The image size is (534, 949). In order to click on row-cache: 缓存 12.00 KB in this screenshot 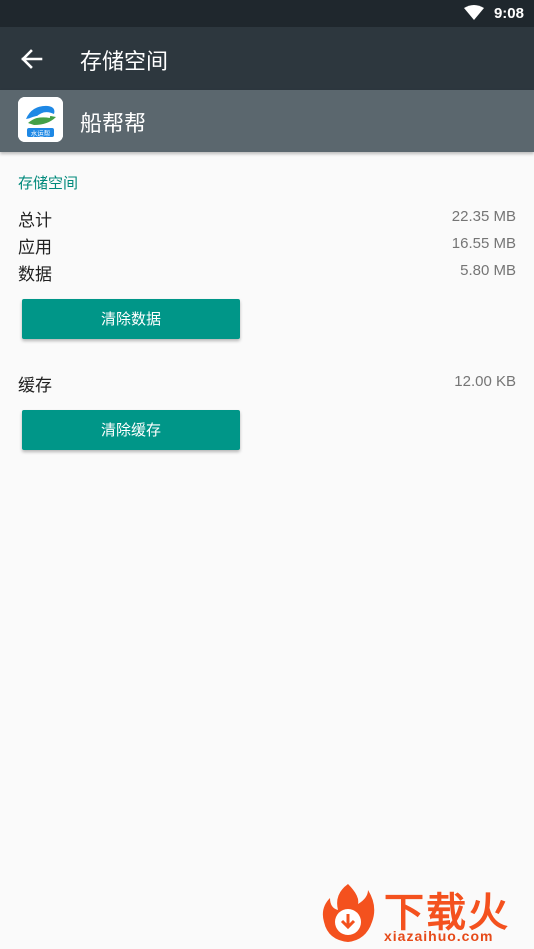, I will do `click(267, 383)`.